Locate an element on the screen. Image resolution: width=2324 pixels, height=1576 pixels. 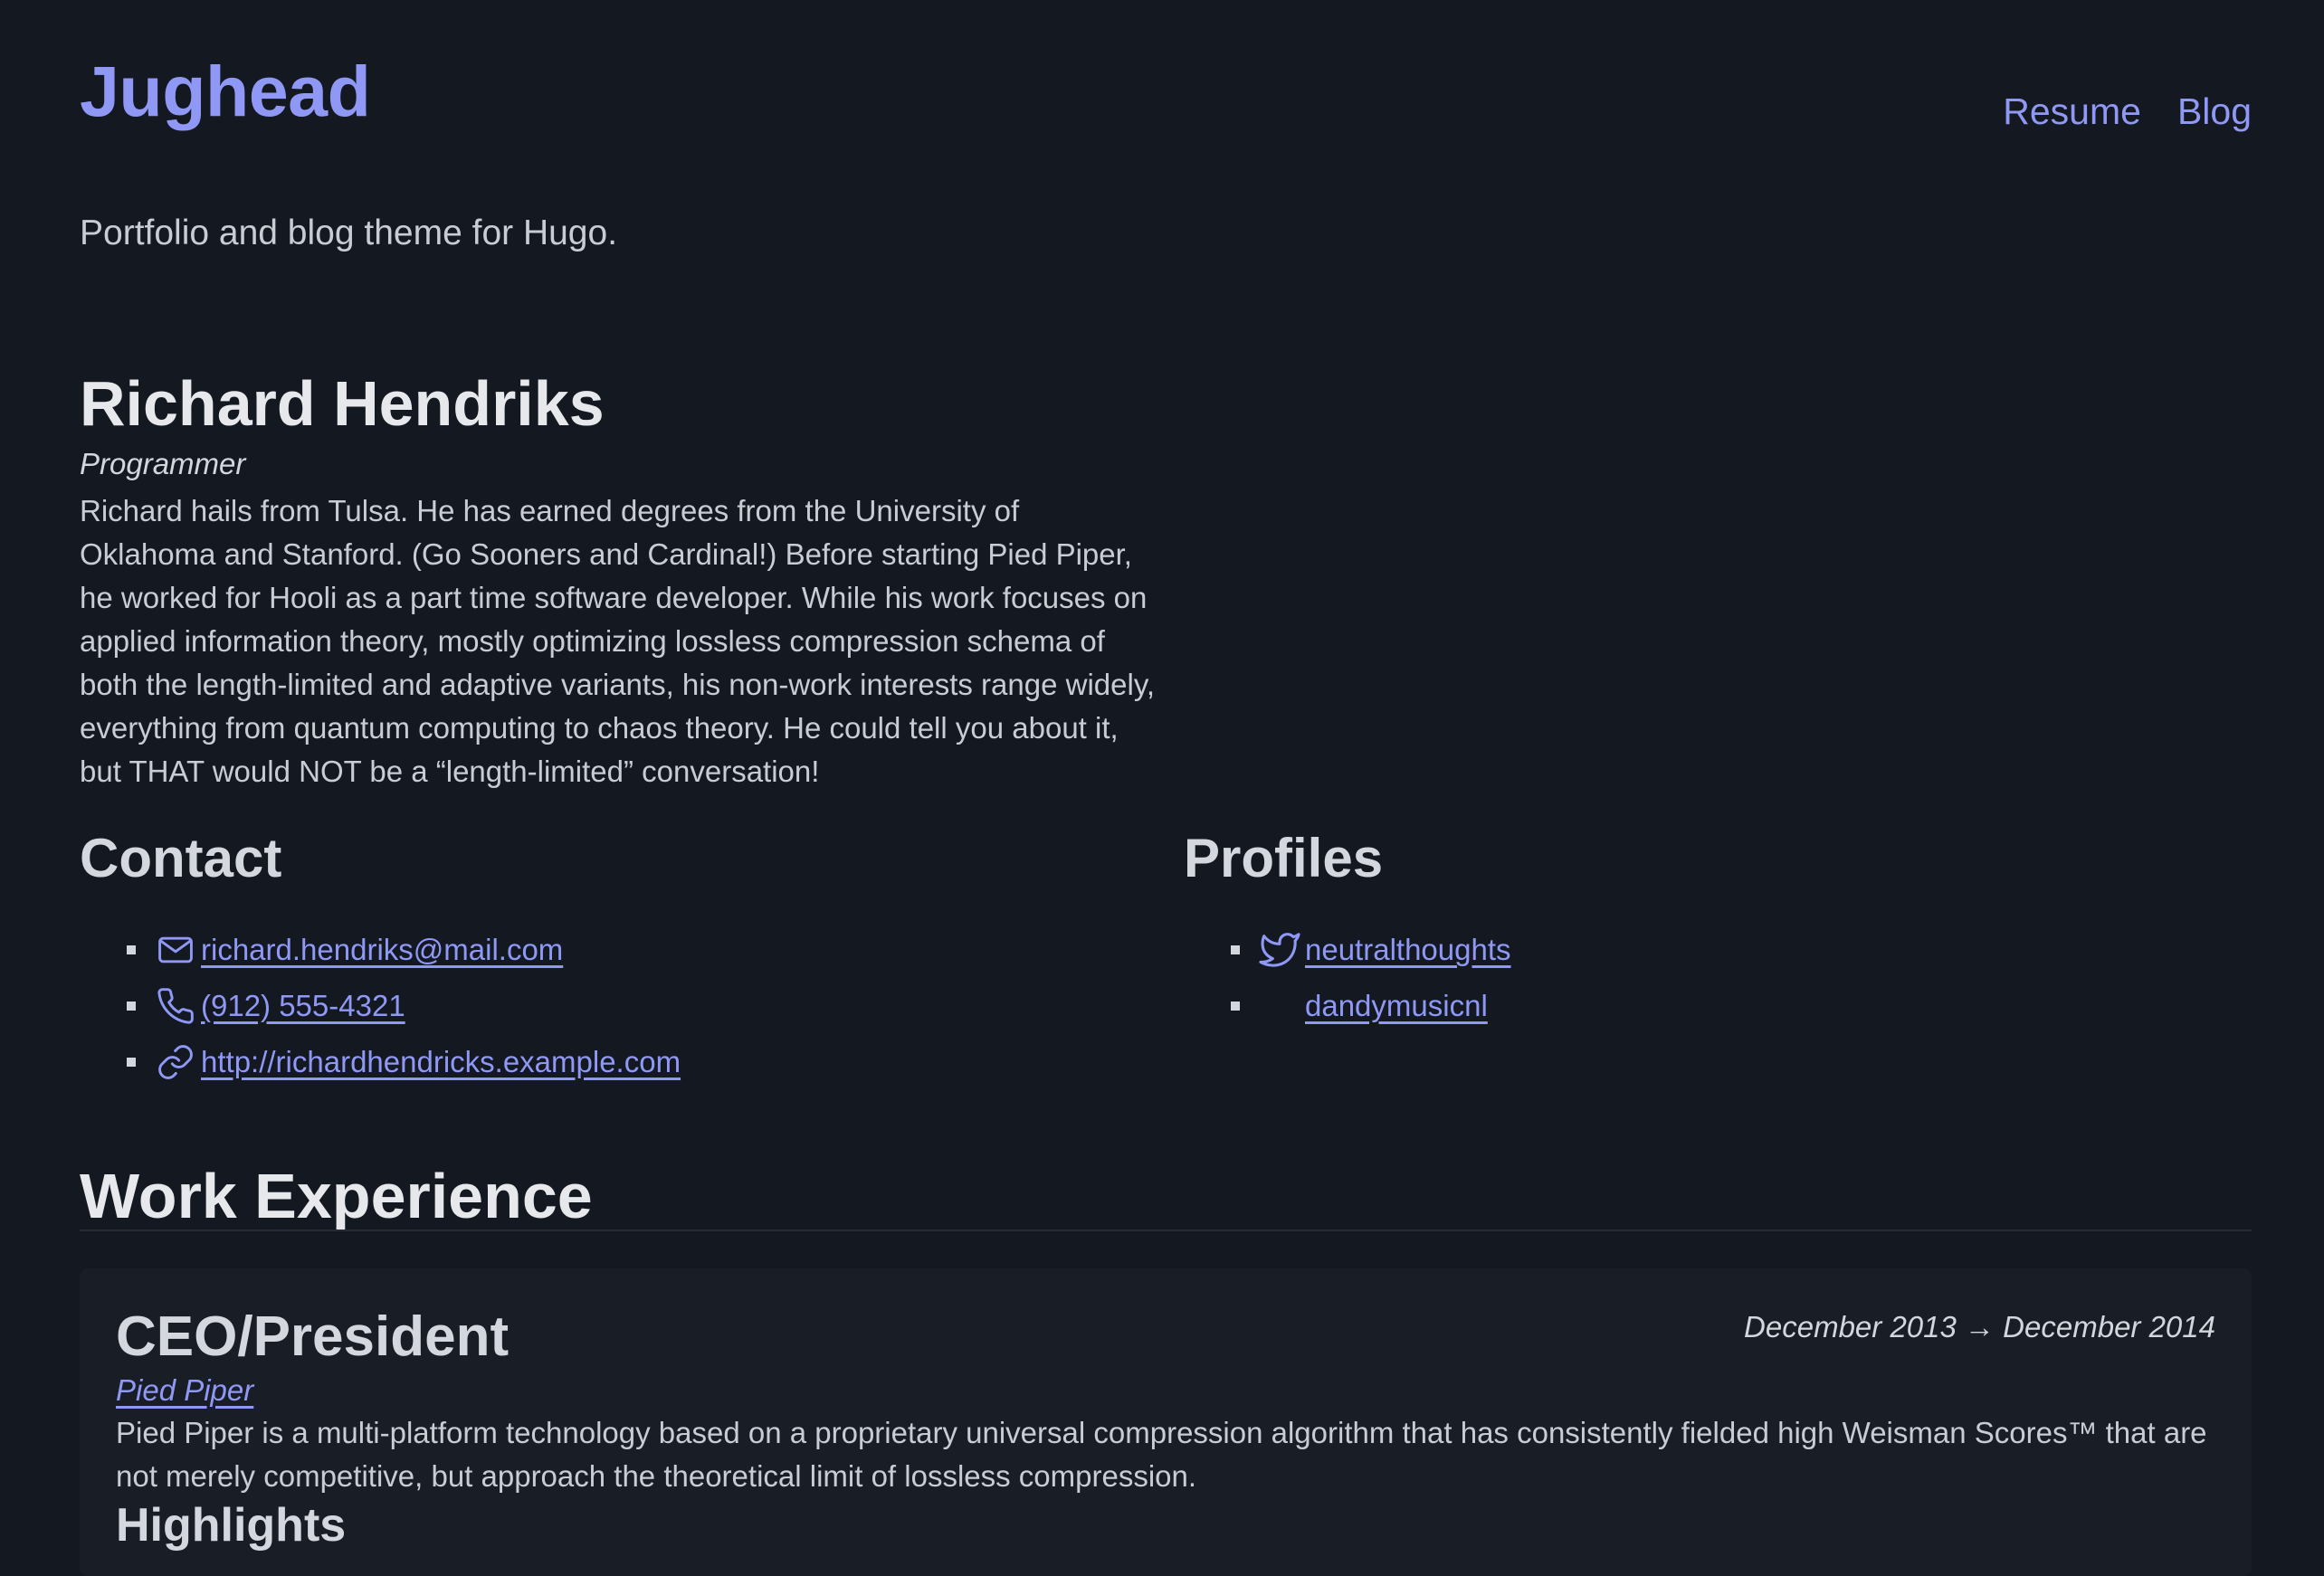
work-experience-heading: Work Experience is located at coordinates (336, 1196).